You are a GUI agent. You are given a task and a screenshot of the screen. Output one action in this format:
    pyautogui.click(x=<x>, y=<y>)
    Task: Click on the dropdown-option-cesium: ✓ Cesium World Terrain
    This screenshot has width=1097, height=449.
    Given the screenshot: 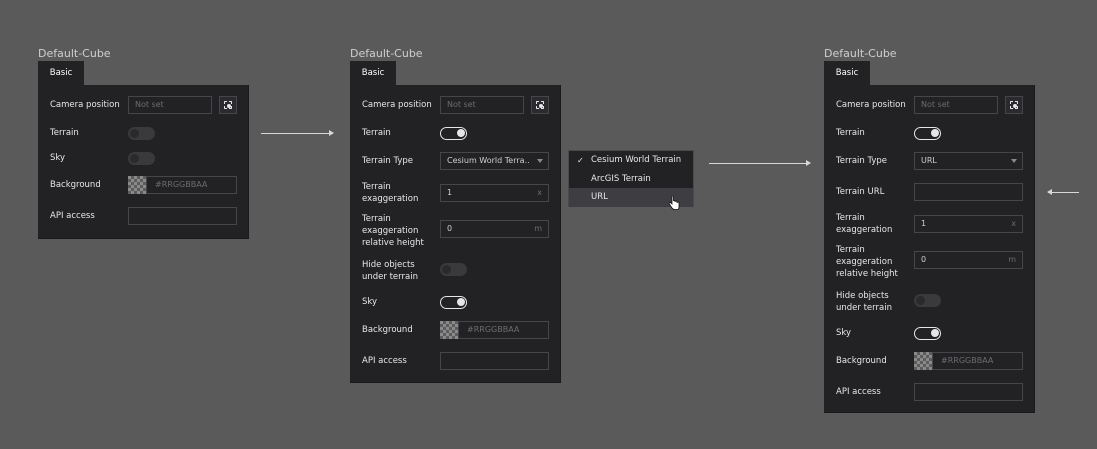 What is the action you would take?
    pyautogui.click(x=631, y=160)
    